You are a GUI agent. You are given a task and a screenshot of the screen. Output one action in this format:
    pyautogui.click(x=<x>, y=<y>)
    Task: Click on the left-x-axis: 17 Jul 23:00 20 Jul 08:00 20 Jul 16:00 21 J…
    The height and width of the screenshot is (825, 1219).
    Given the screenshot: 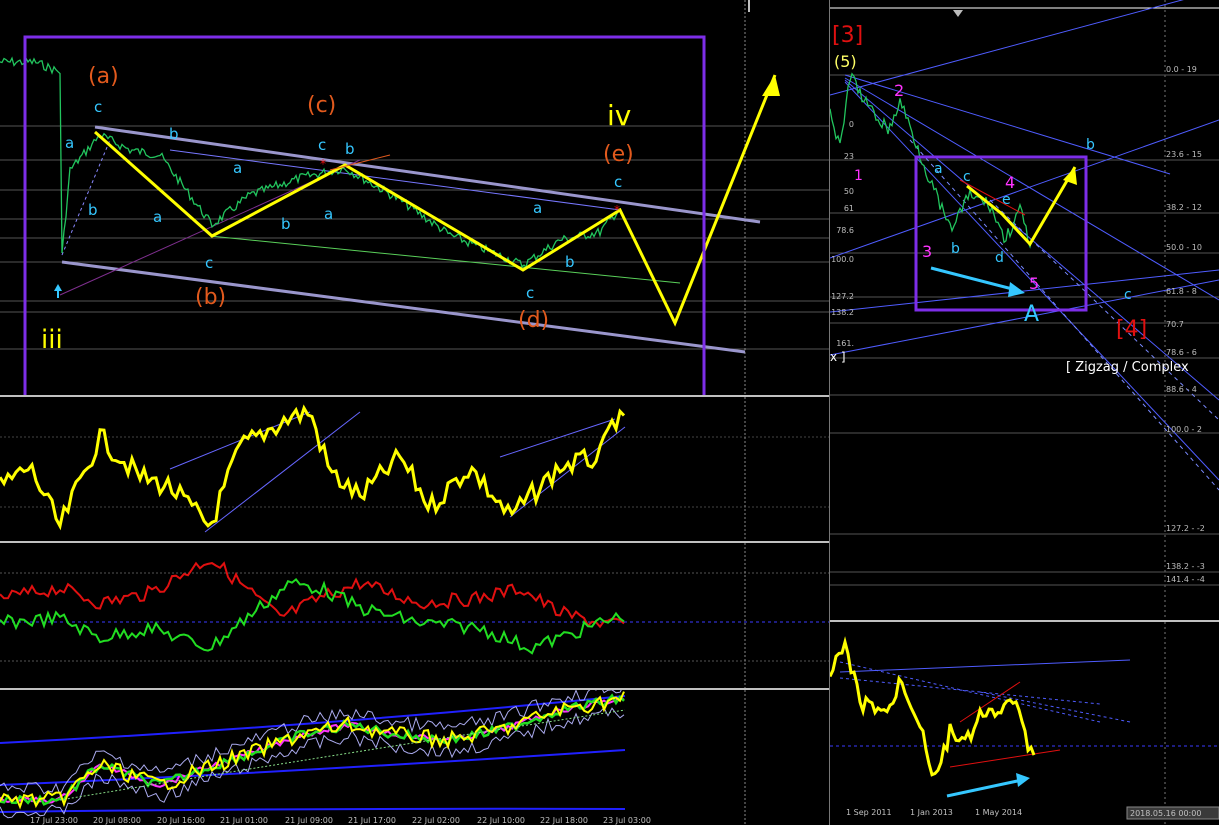 What is the action you would take?
    pyautogui.click(x=340, y=820)
    